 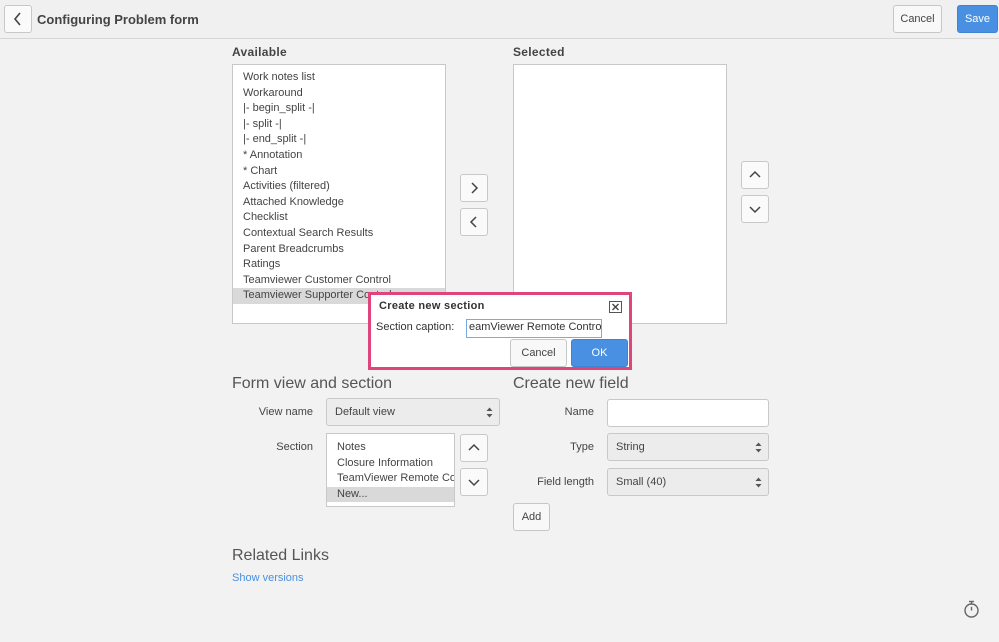 I want to click on related-links-heading: Related Links, so click(x=280, y=555).